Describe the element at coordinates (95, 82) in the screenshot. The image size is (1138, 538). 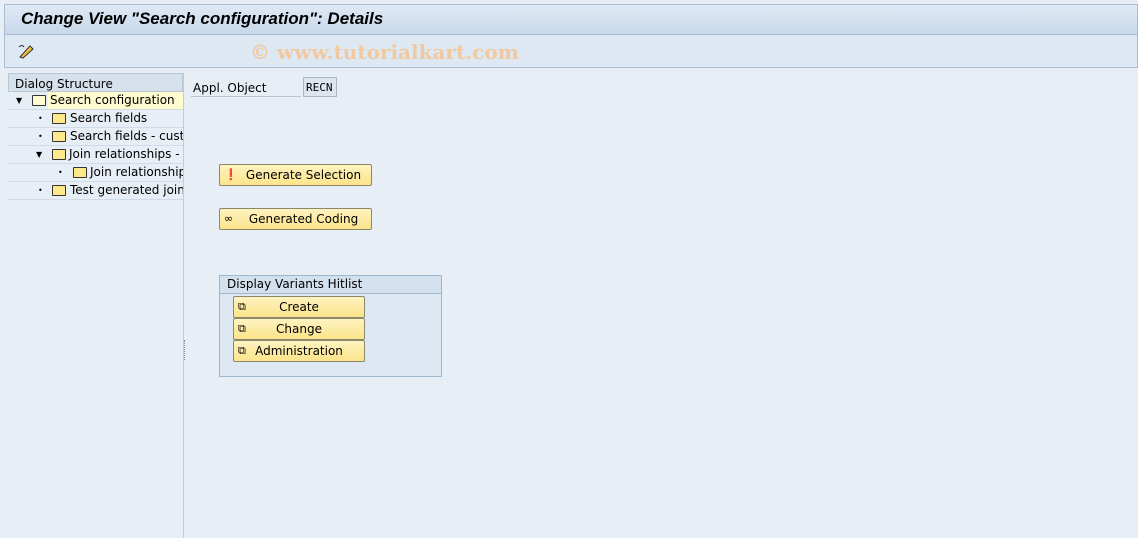
I see `dialog-structure-header: Dialog Structure` at that location.